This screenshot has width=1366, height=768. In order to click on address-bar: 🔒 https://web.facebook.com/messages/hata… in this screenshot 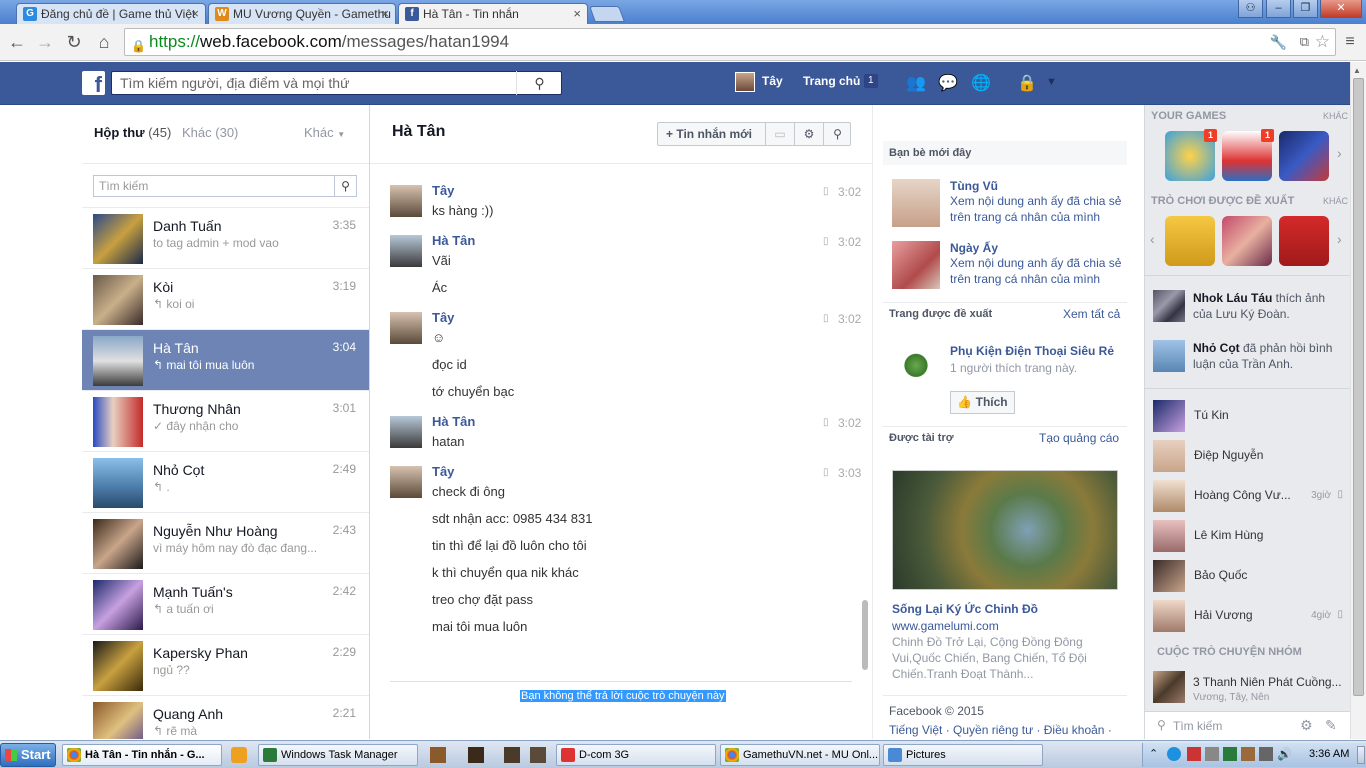, I will do `click(730, 42)`.